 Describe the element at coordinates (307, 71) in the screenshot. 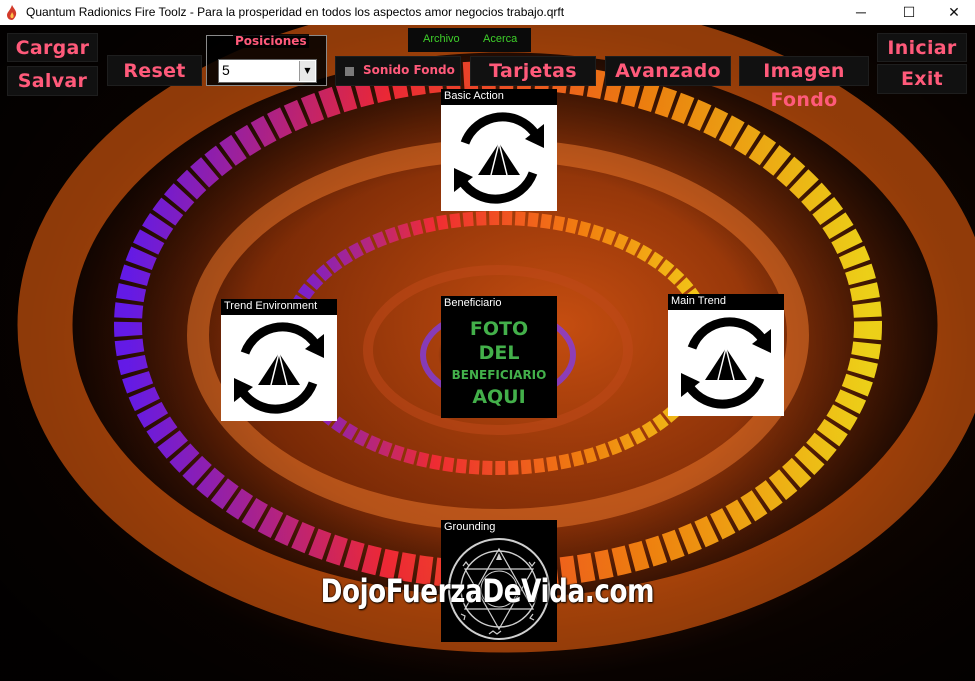

I see `chevron-down-icon: ▼` at that location.